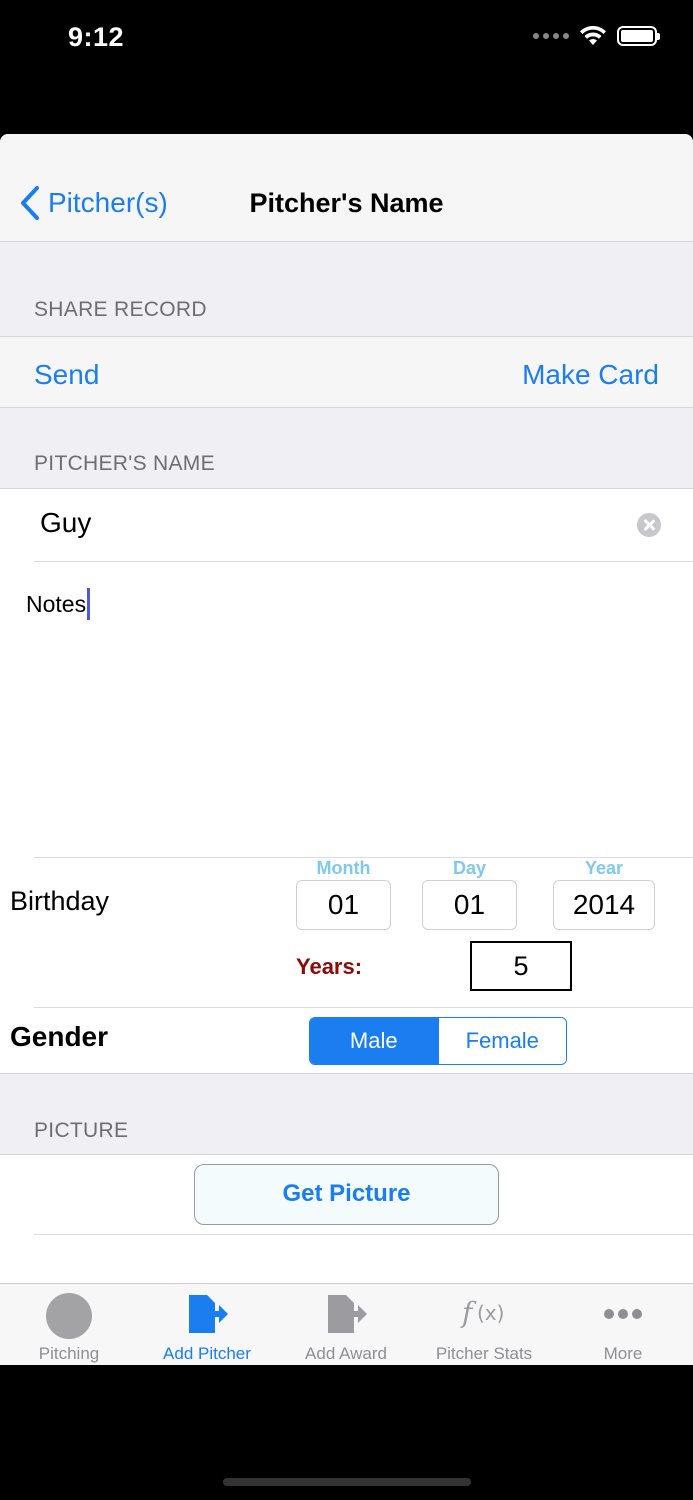 This screenshot has height=1500, width=693. I want to click on notch, so click(347, 25).